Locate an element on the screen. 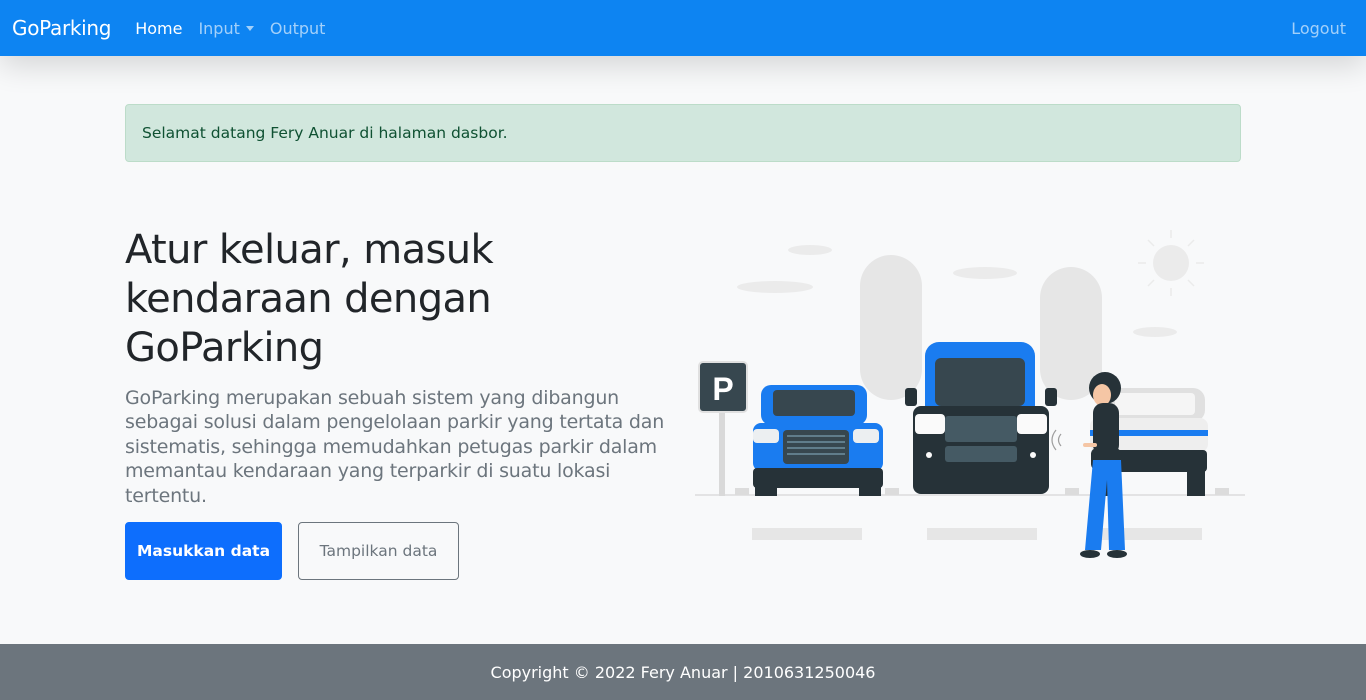  parking-lines is located at coordinates (977, 534).